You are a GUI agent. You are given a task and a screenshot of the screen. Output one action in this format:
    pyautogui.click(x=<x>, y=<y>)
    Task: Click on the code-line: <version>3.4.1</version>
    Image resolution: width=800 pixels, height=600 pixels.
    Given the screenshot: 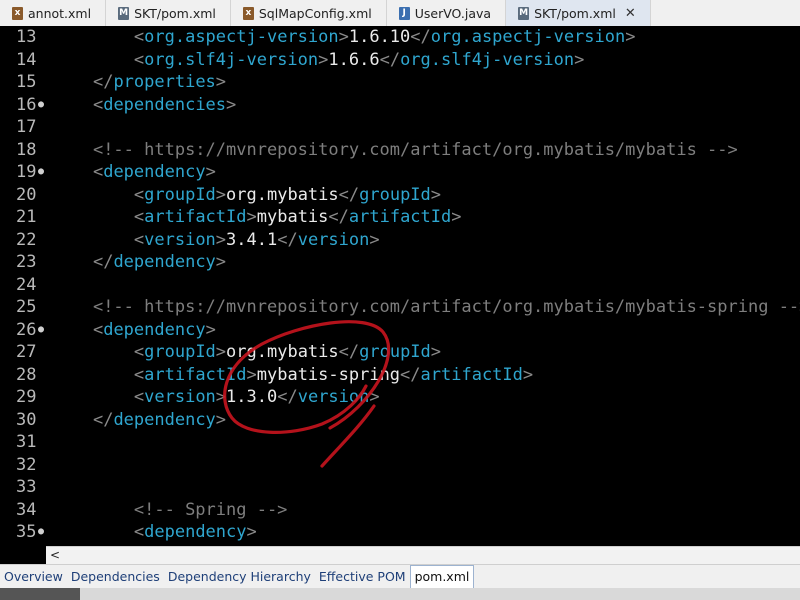 What is the action you would take?
    pyautogui.click(x=216, y=240)
    